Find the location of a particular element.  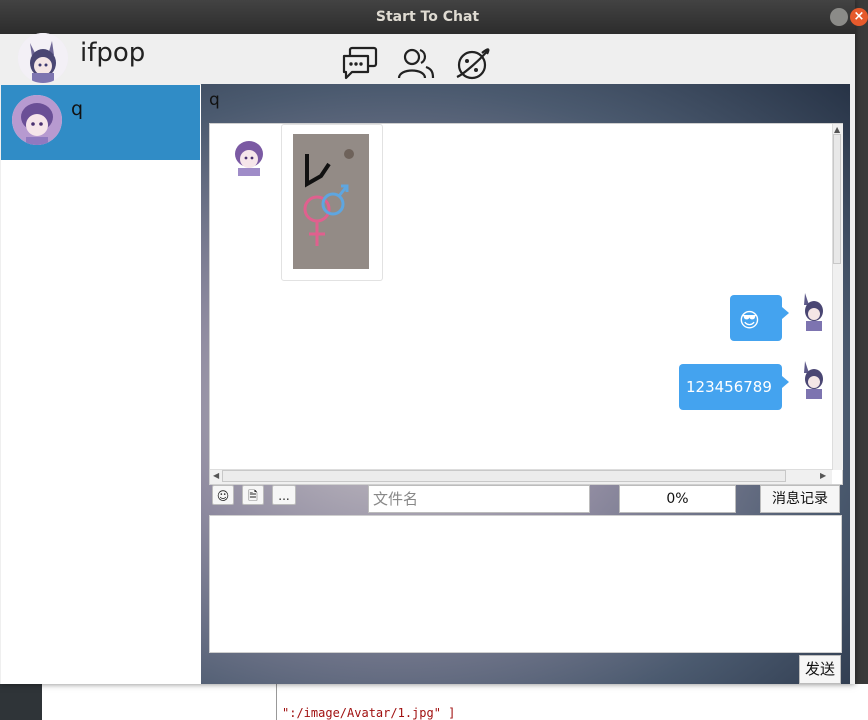

emoji-message: 😎 is located at coordinates (759, 318).